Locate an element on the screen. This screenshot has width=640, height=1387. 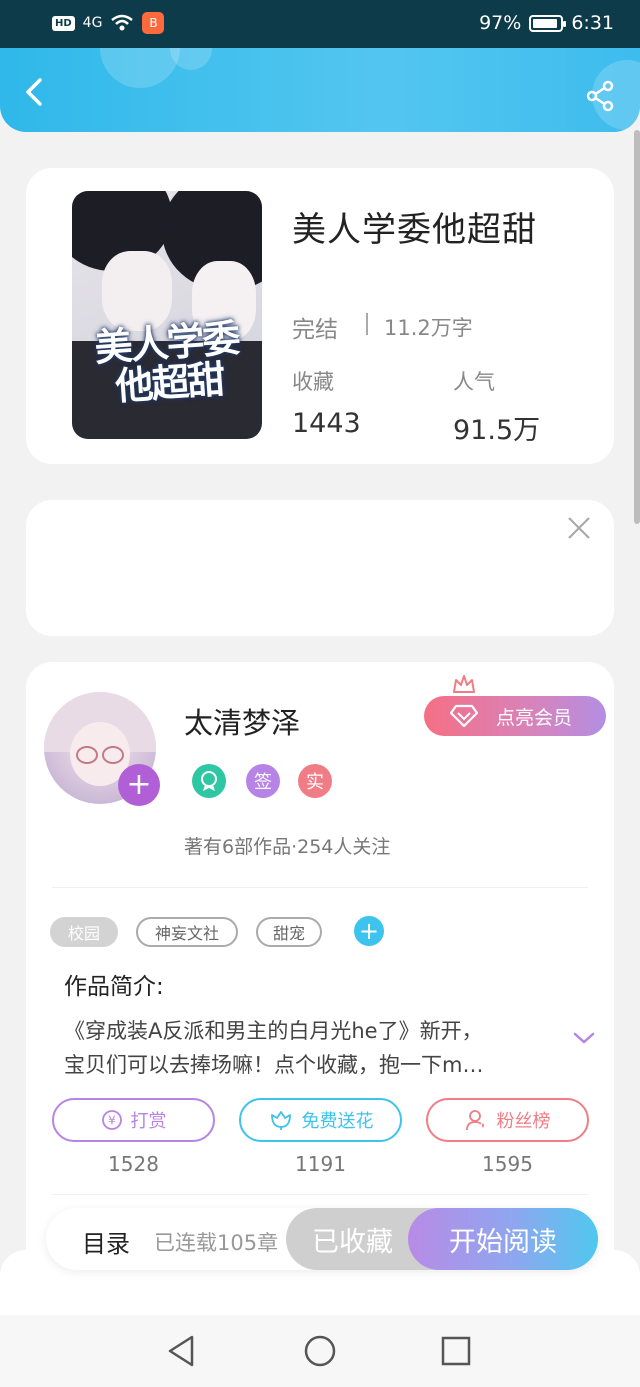
vip-button: 点亮会员 is located at coordinates (515, 716).